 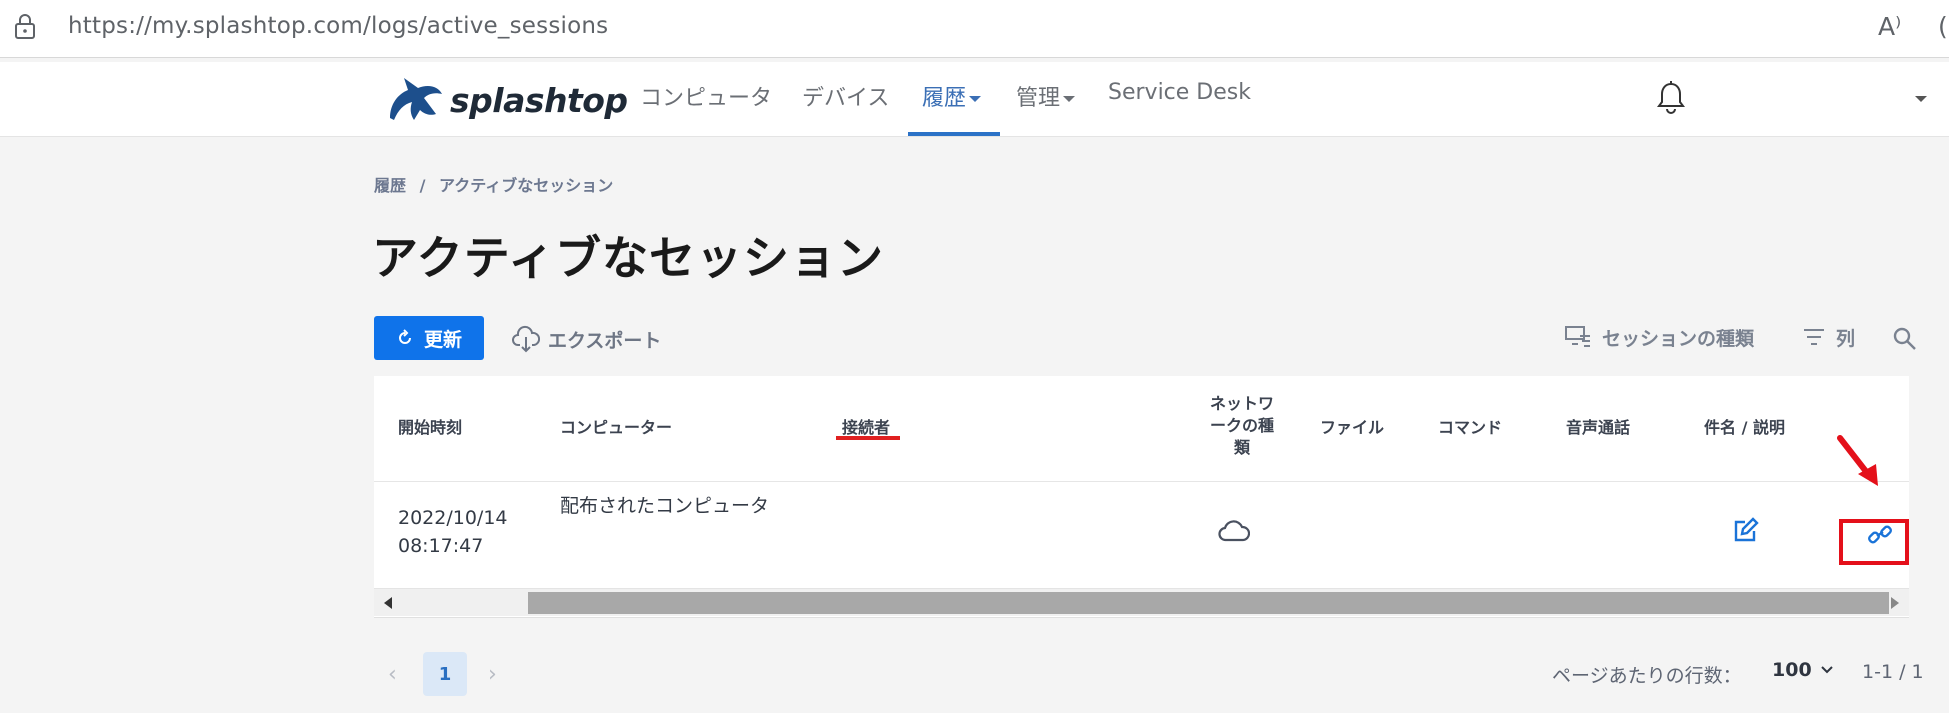 What do you see at coordinates (390, 185) in the screenshot?
I see `breadcrumb-root: 履歴` at bounding box center [390, 185].